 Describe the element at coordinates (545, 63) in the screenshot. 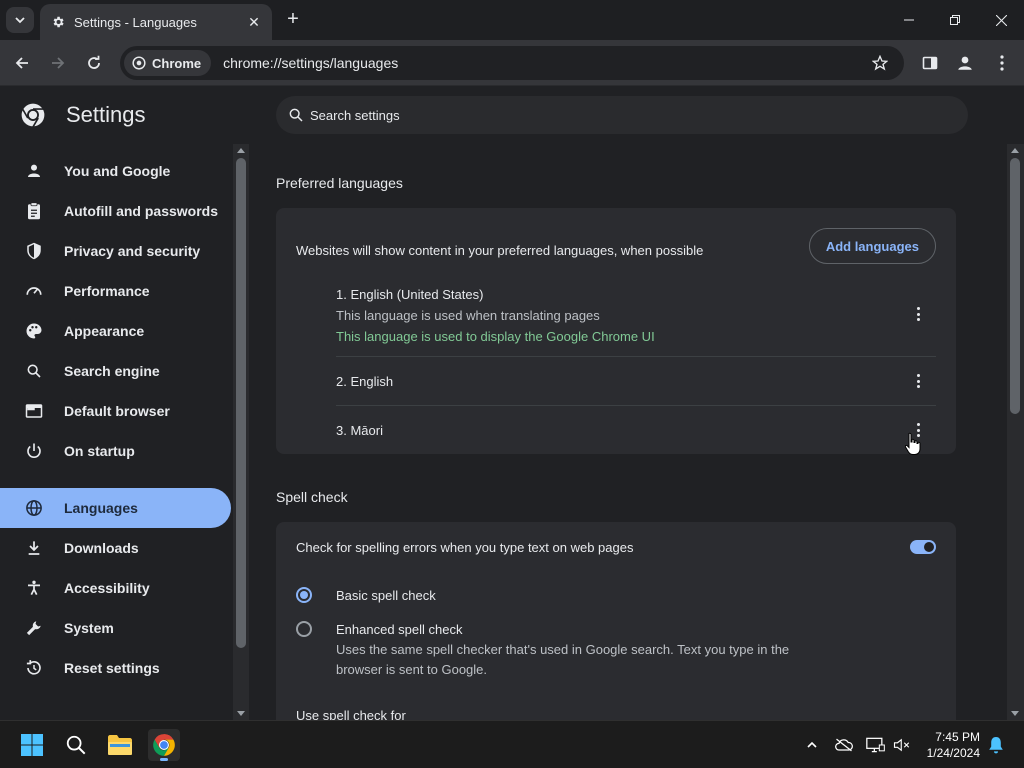

I see `url-text: chrome://settings/languages` at that location.